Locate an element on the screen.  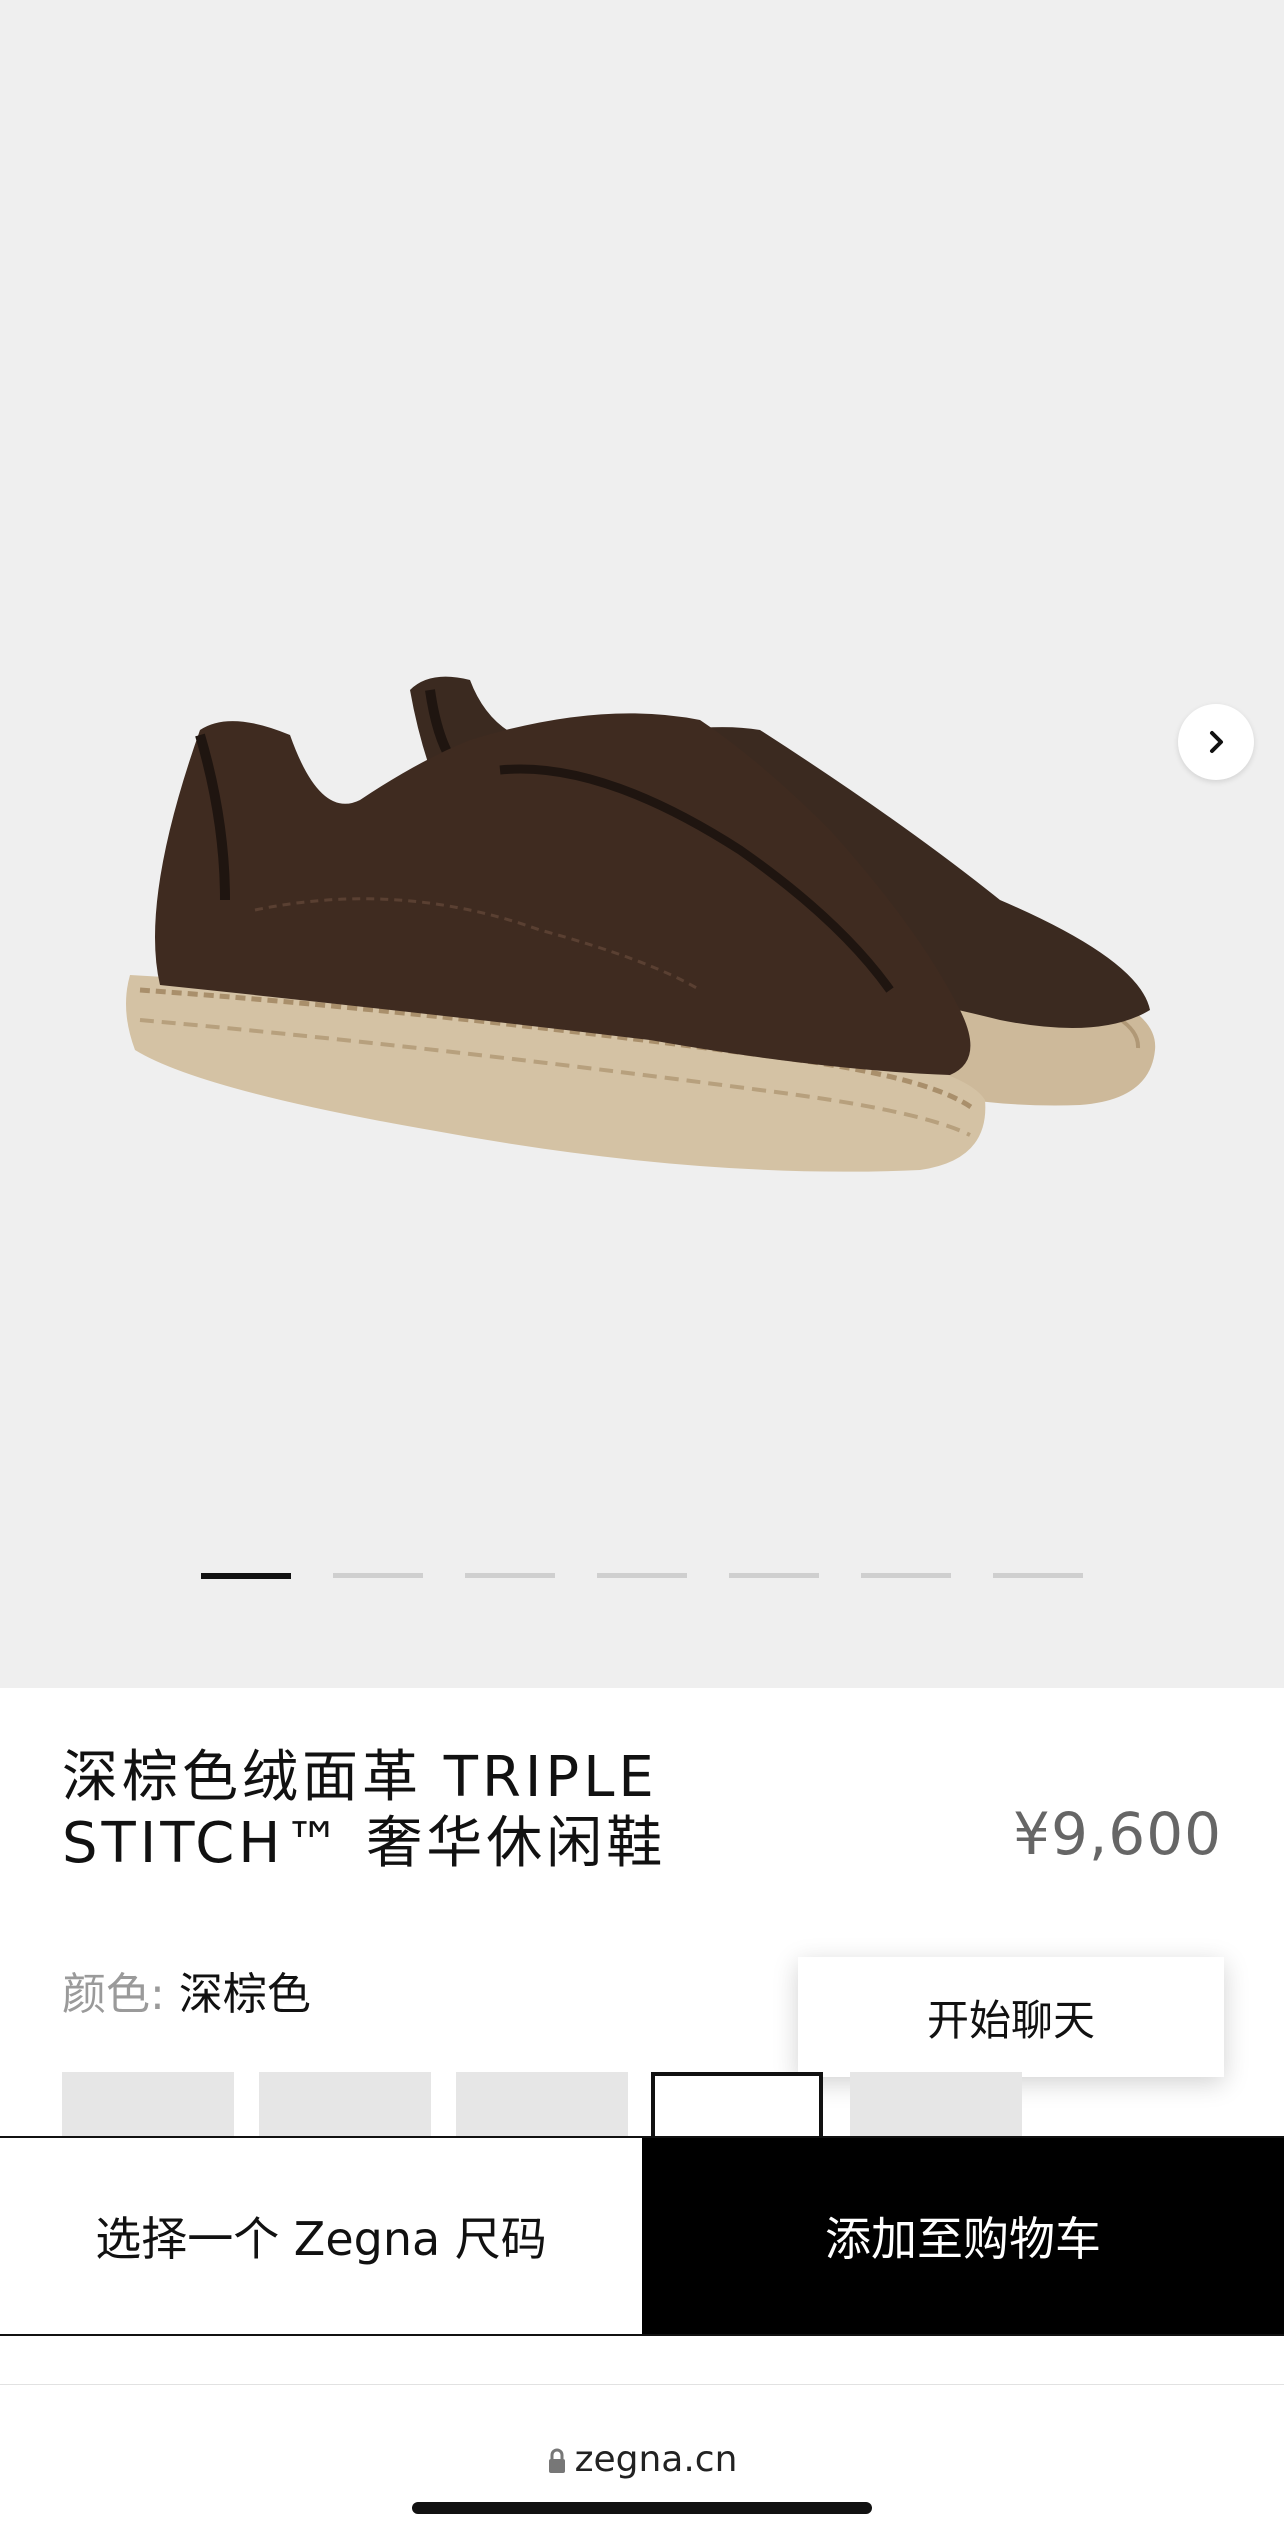
select-size-button: 选择一个 Zegna 尺码 is located at coordinates (321, 2236).